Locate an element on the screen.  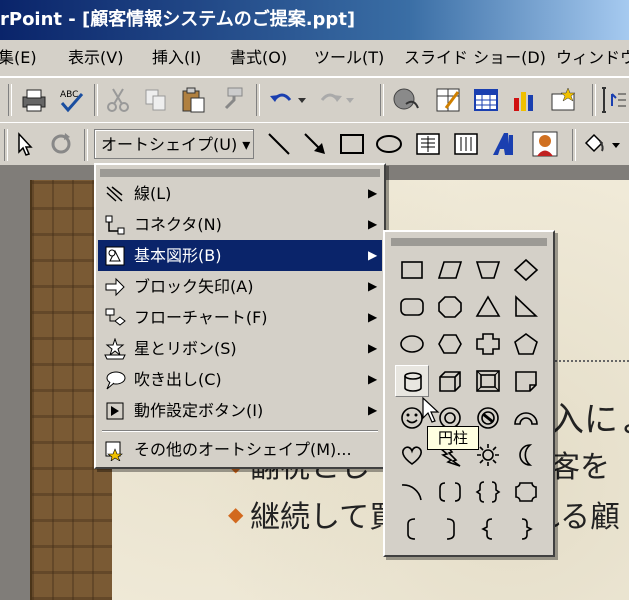
expand-icon is located at coordinates (614, 100).